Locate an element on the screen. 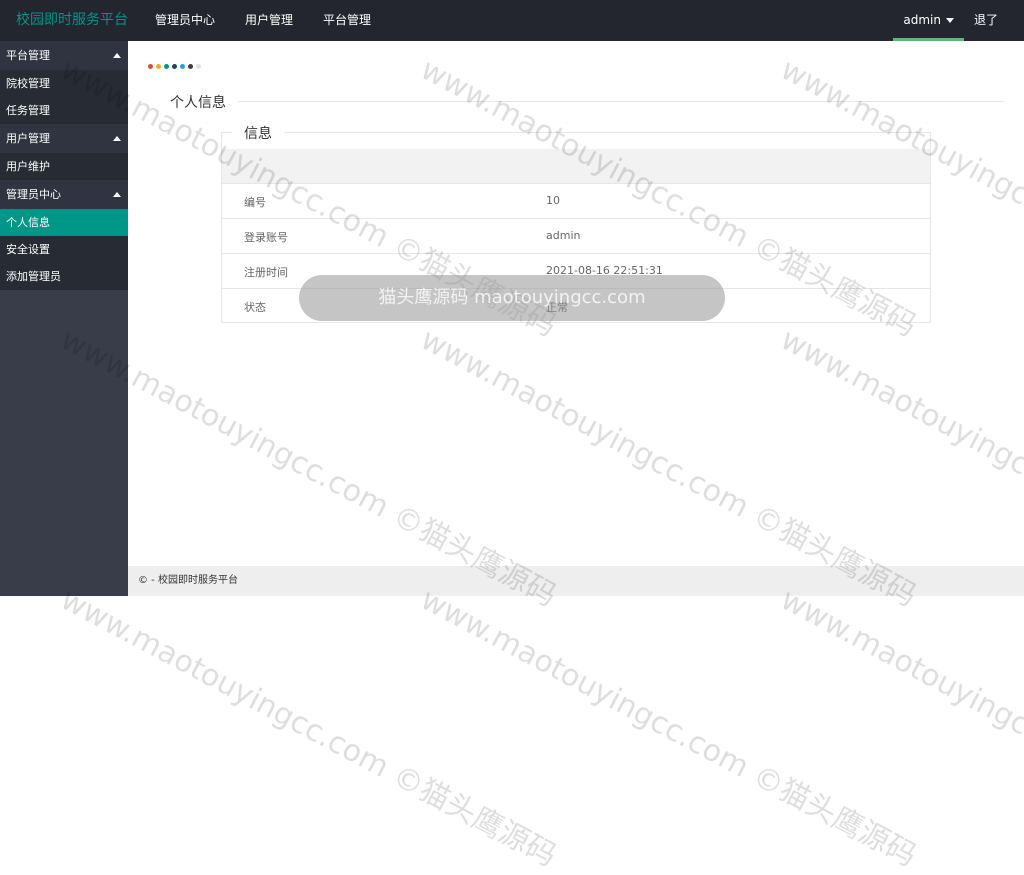  nav-user-management: 用户管理 is located at coordinates (269, 20).